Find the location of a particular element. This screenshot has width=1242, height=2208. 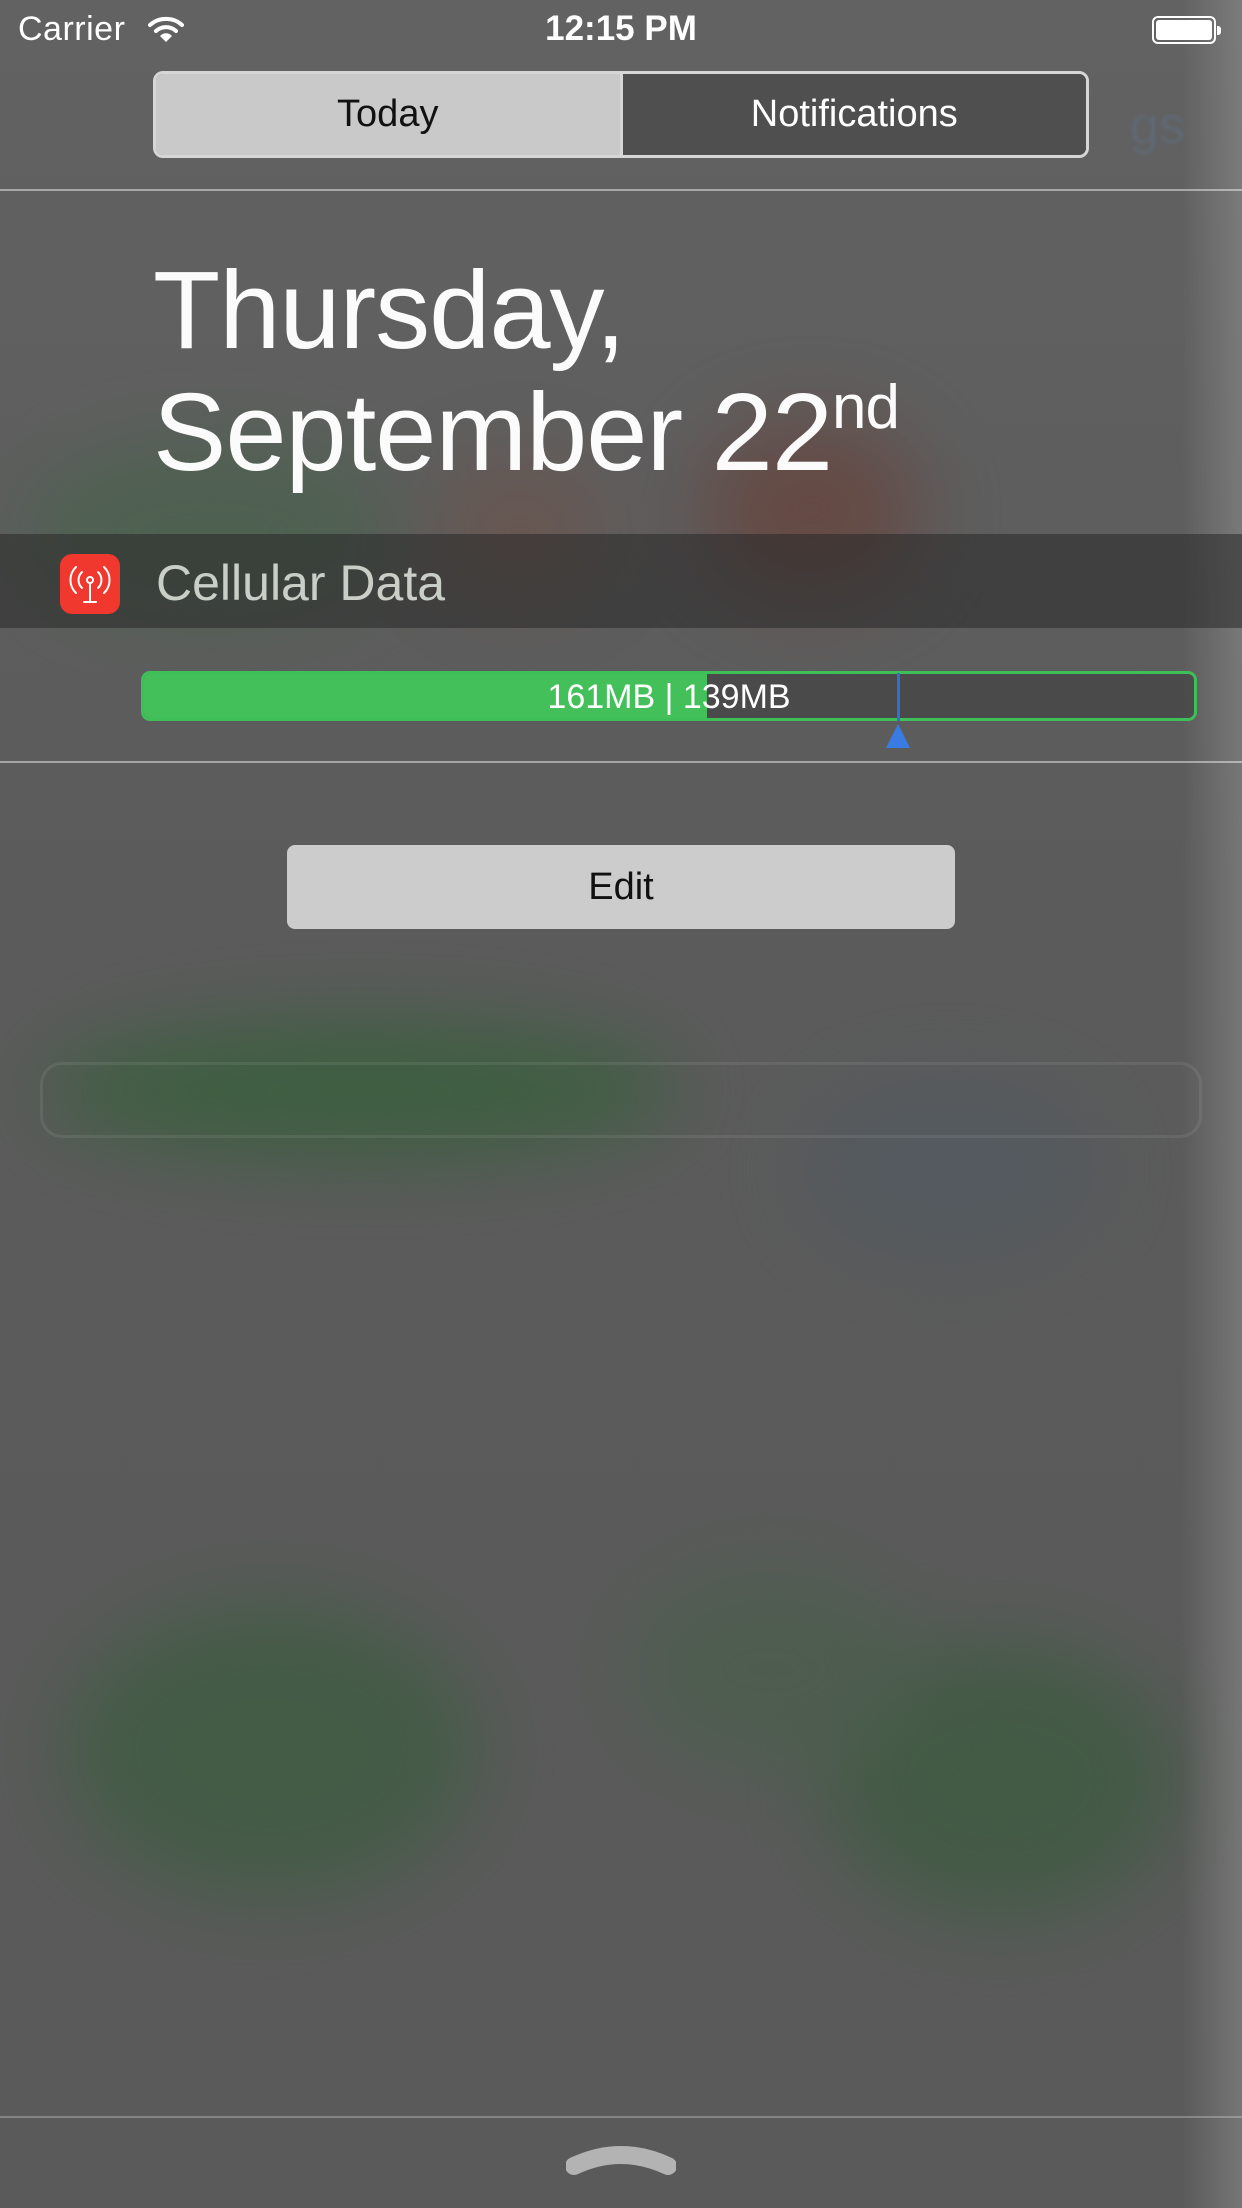

date-heading: Thursday, September 22nd is located at coordinates (526, 371).